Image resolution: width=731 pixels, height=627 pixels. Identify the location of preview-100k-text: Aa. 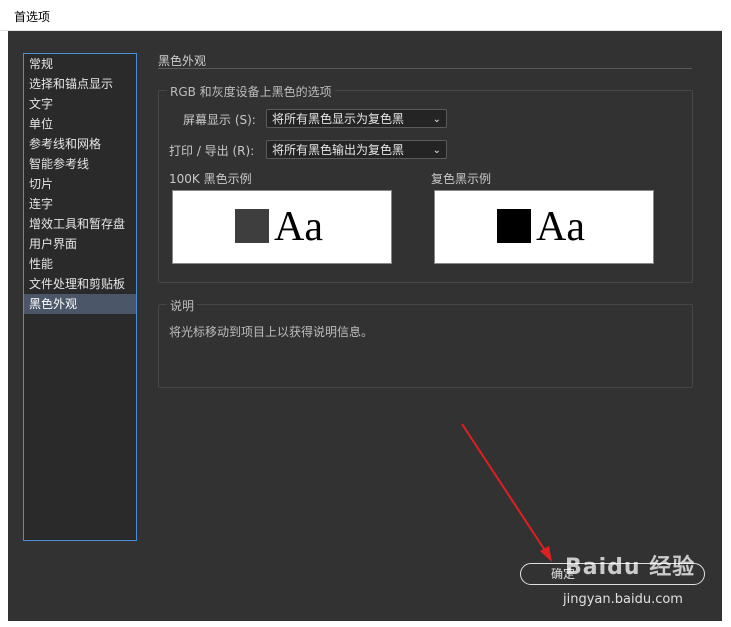
(298, 227).